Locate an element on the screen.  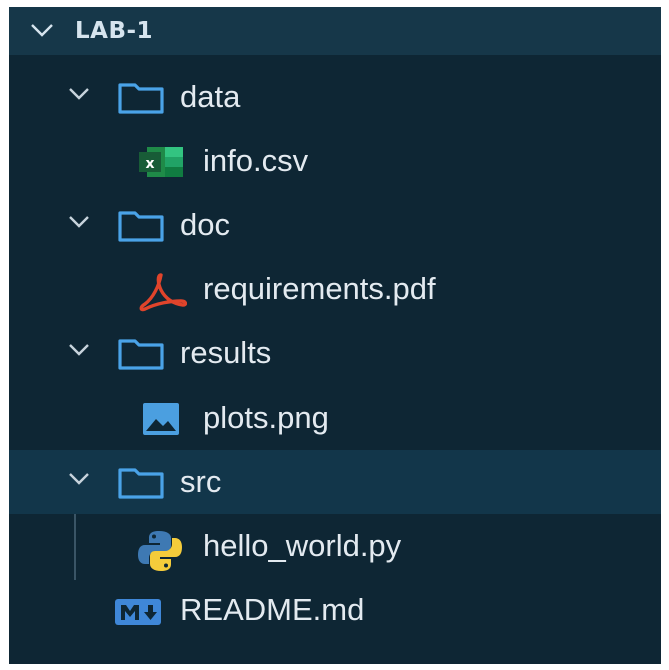
tree-item-results-folder: results is located at coordinates (335, 353).